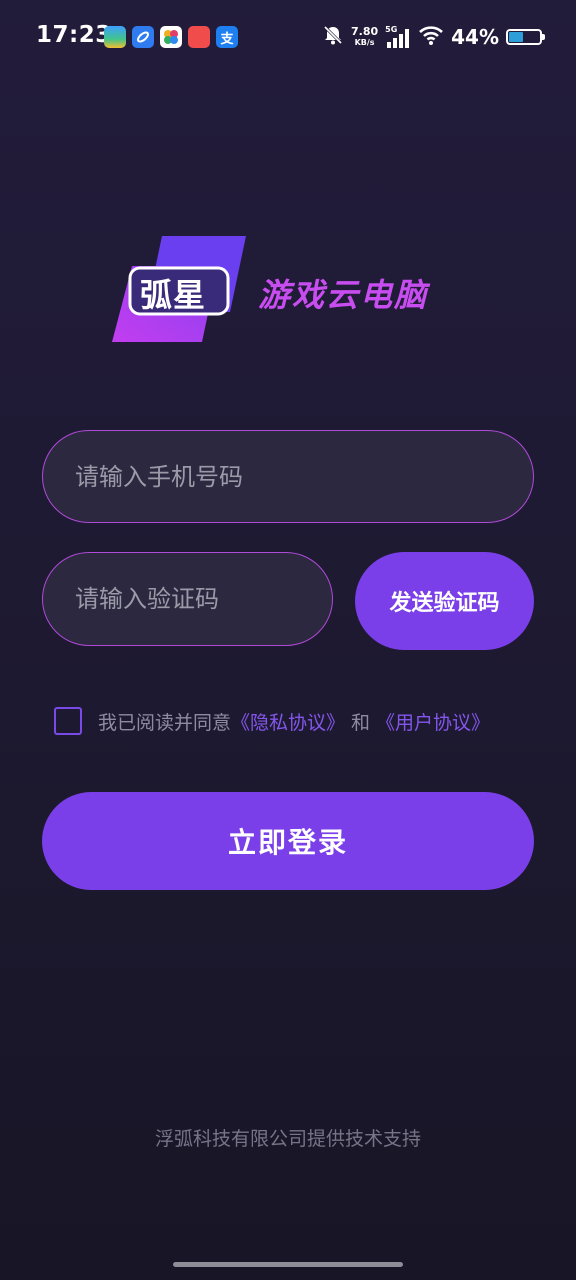 The image size is (576, 1280). I want to click on verification-code-field, so click(187, 599).